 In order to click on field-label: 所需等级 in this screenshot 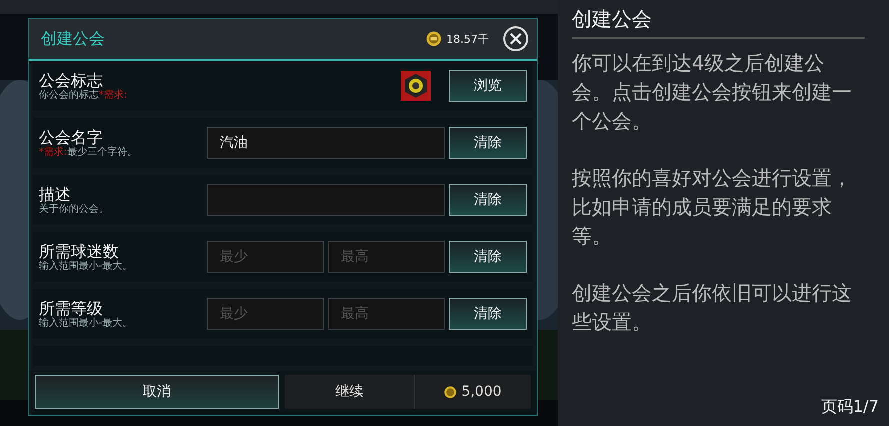, I will do `click(71, 308)`.